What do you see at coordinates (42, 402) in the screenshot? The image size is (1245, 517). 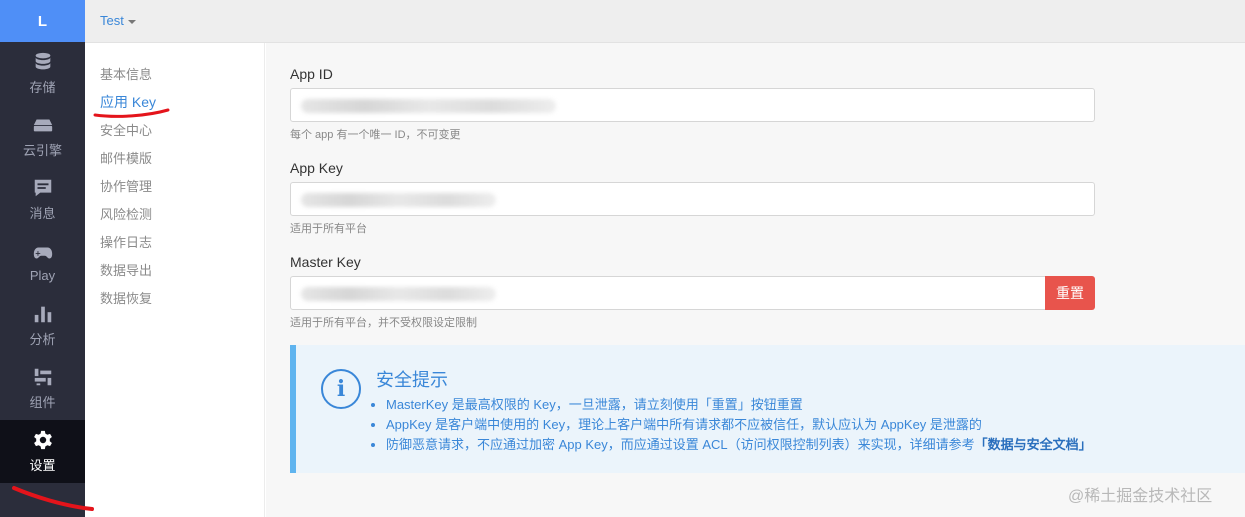 I see `rail-item-label: 组件` at bounding box center [42, 402].